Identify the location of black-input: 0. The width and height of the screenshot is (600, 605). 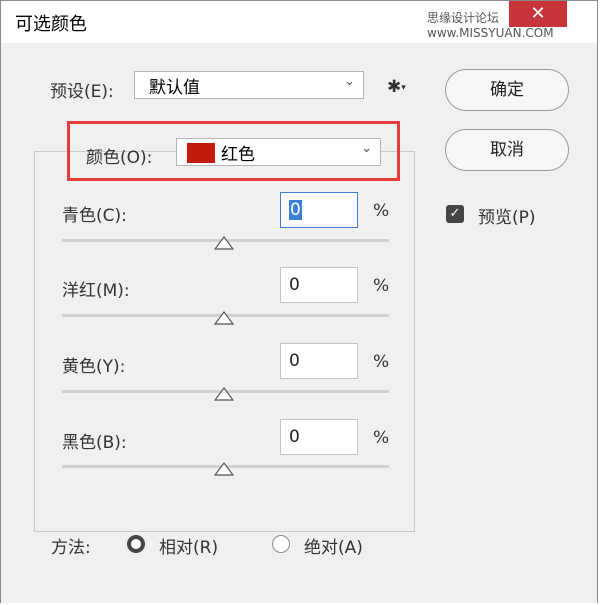
(319, 437).